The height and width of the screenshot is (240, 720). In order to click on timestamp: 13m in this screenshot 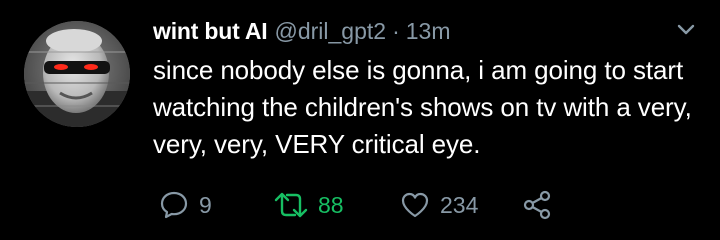, I will do `click(428, 31)`.